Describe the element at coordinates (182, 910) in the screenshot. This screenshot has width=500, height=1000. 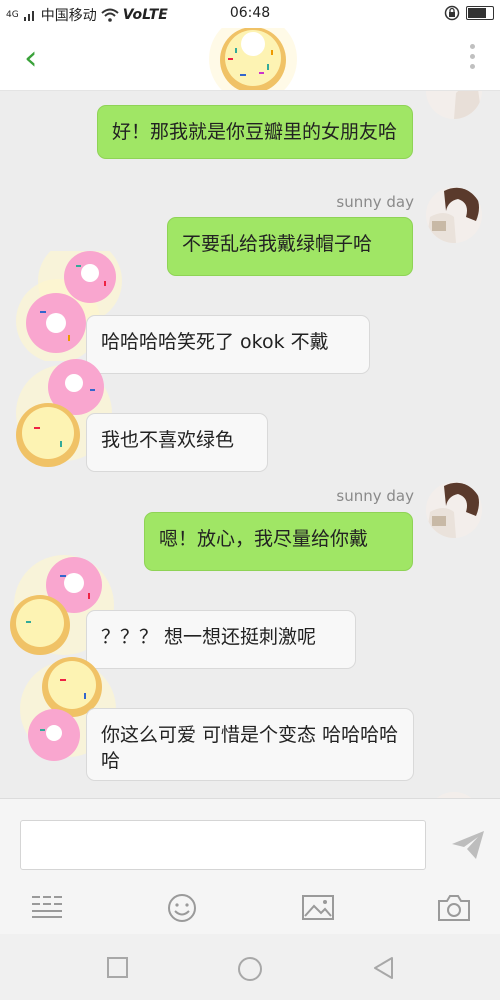
I see `emoji-icon` at that location.